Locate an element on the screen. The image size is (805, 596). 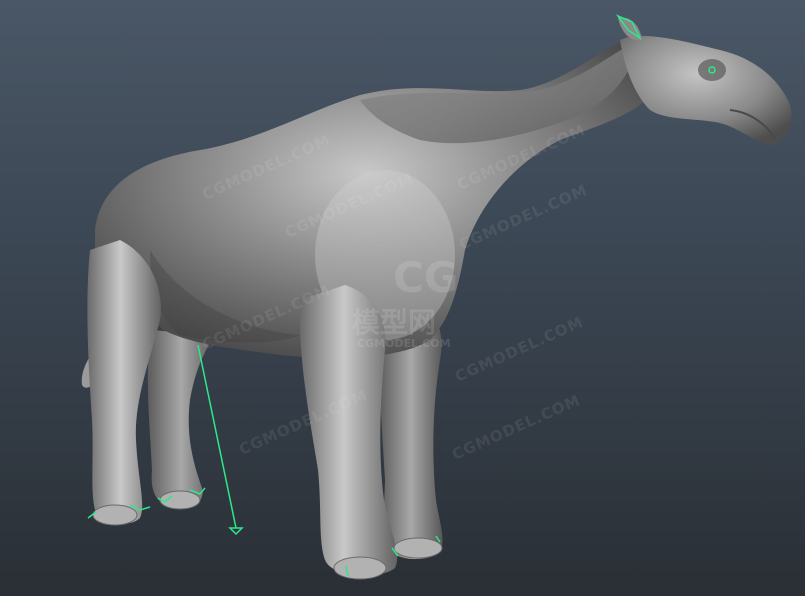
watermark-logo-letters: CG is located at coordinates (425, 277).